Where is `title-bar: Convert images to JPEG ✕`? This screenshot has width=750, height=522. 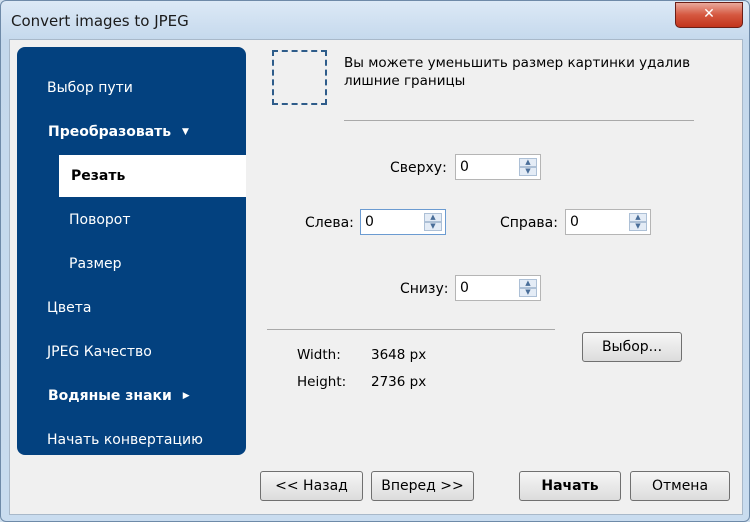 title-bar: Convert images to JPEG ✕ is located at coordinates (375, 20).